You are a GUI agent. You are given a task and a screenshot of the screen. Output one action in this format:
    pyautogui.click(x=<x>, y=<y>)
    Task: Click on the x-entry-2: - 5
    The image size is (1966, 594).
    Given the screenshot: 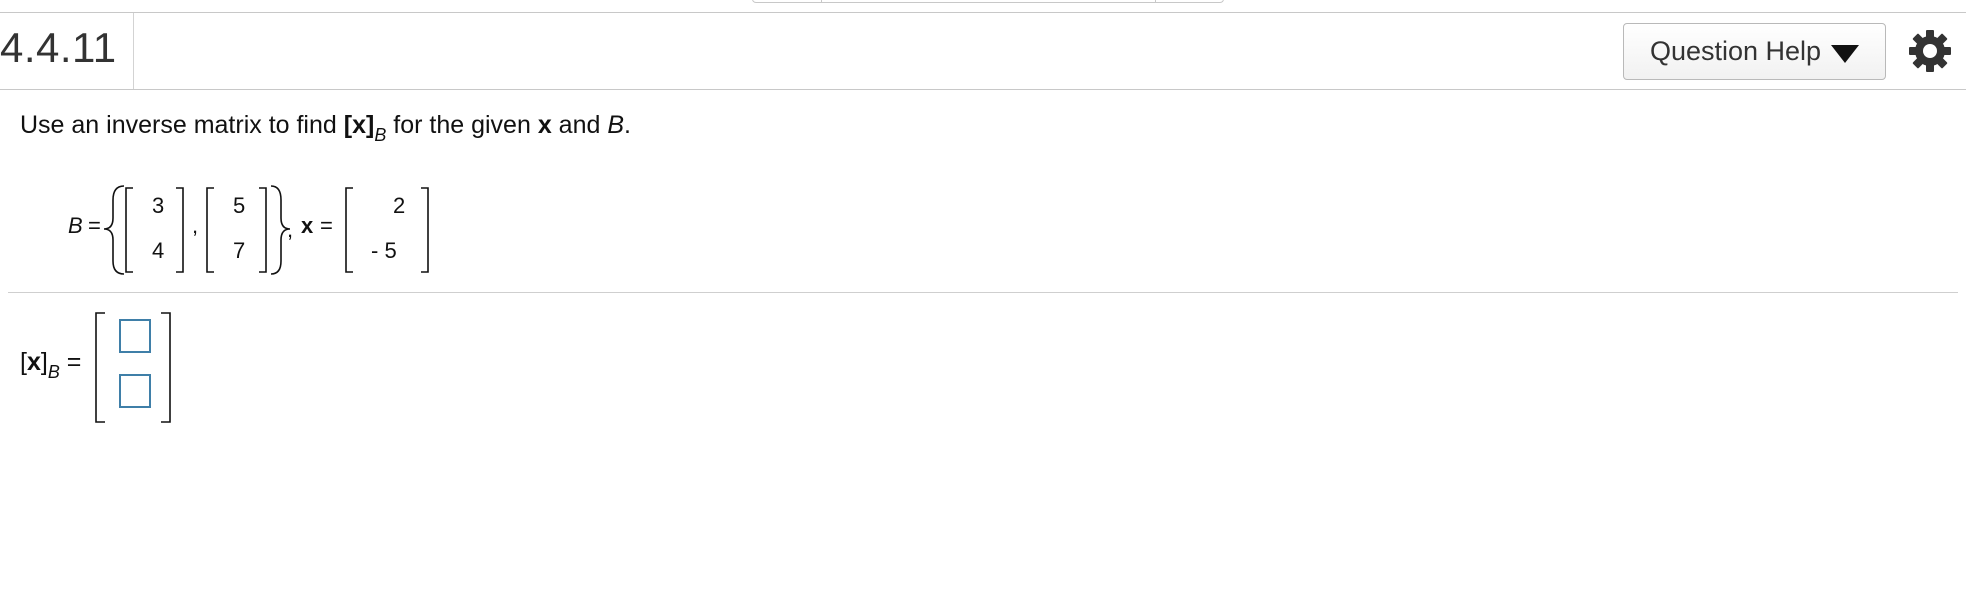 What is the action you would take?
    pyautogui.click(x=384, y=250)
    